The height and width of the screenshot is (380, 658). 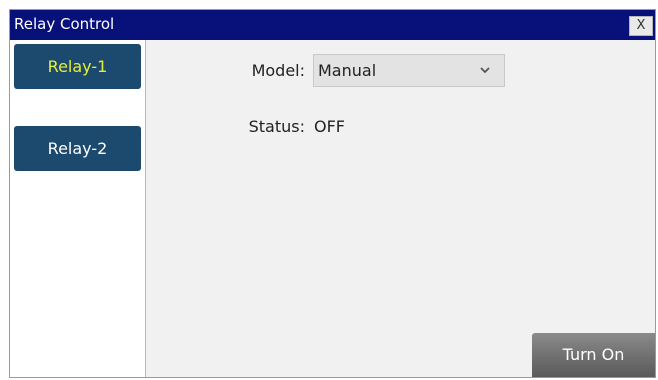 What do you see at coordinates (347, 70) in the screenshot?
I see `model-select-value: Manual` at bounding box center [347, 70].